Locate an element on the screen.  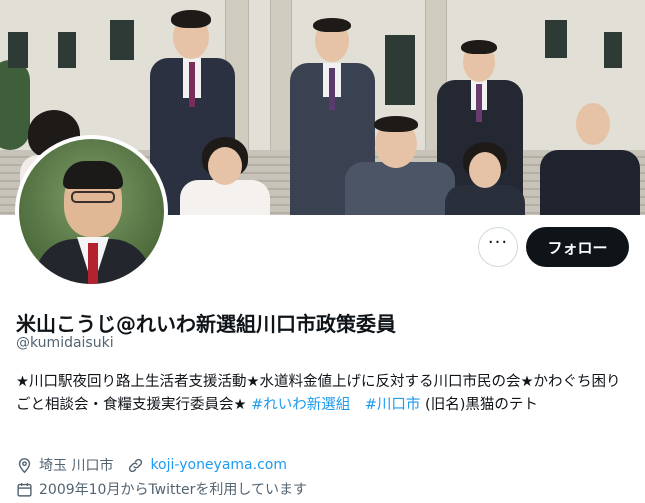
profile-meta: 埼玉 川口市 koji-yoneyama.com is located at coordinates (151, 465).